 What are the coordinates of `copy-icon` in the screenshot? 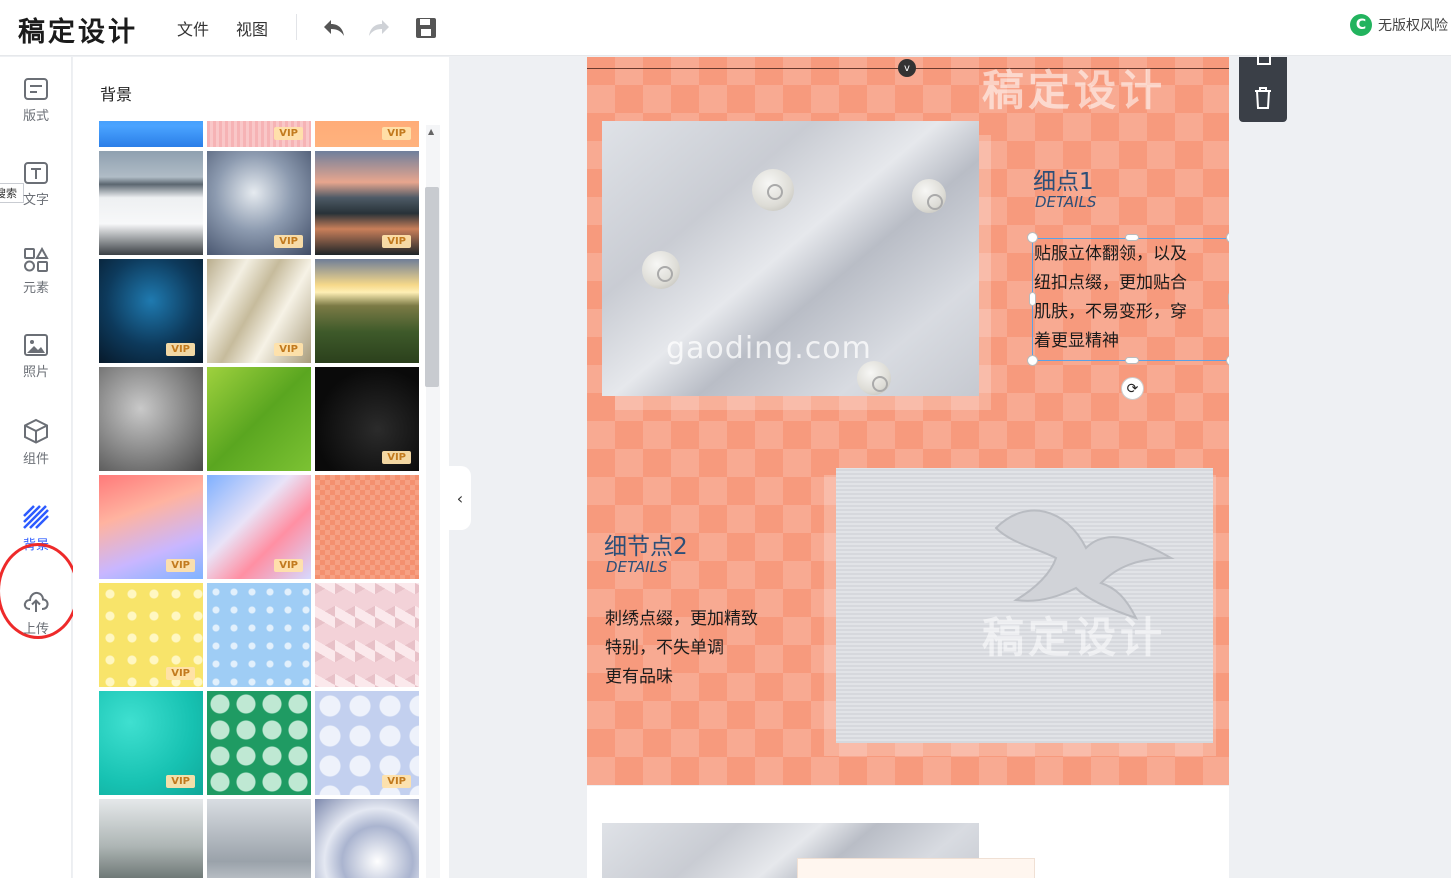 It's located at (1263, 60).